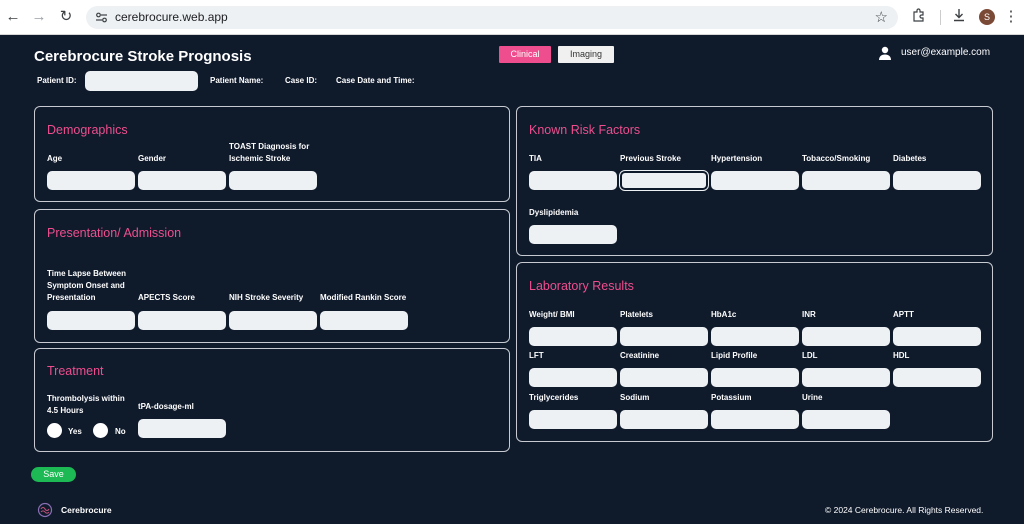 This screenshot has height=524, width=1024. What do you see at coordinates (731, 397) in the screenshot?
I see `lab-label-potassium: Potassium` at bounding box center [731, 397].